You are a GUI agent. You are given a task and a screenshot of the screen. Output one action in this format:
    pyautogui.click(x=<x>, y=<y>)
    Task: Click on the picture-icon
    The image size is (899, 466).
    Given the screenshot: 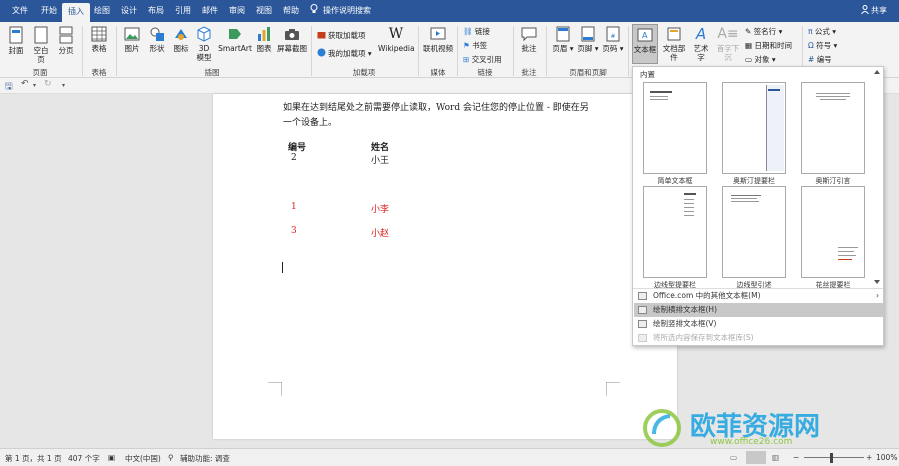 What is the action you would take?
    pyautogui.click(x=132, y=34)
    